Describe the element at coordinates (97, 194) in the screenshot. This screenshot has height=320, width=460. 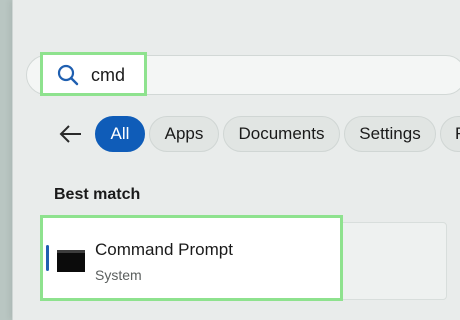
I see `best-match-heading: Best match` at that location.